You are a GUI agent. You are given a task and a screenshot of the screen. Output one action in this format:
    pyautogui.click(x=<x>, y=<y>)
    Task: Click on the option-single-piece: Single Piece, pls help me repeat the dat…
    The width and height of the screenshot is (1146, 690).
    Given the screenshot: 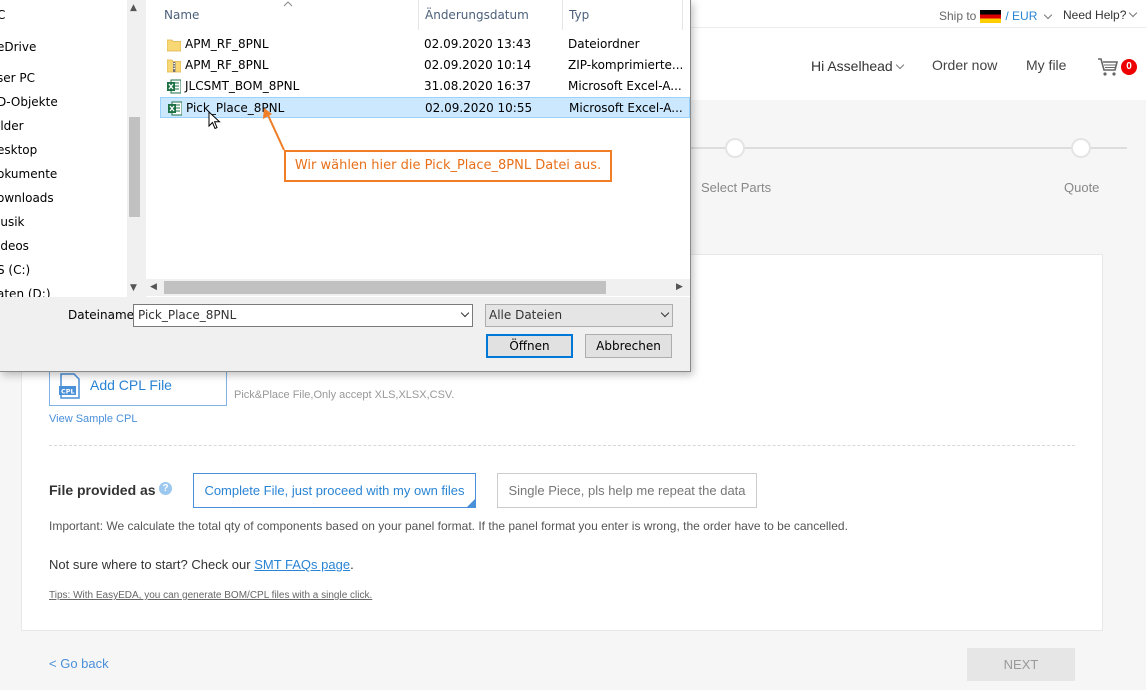 What is the action you would take?
    pyautogui.click(x=627, y=490)
    